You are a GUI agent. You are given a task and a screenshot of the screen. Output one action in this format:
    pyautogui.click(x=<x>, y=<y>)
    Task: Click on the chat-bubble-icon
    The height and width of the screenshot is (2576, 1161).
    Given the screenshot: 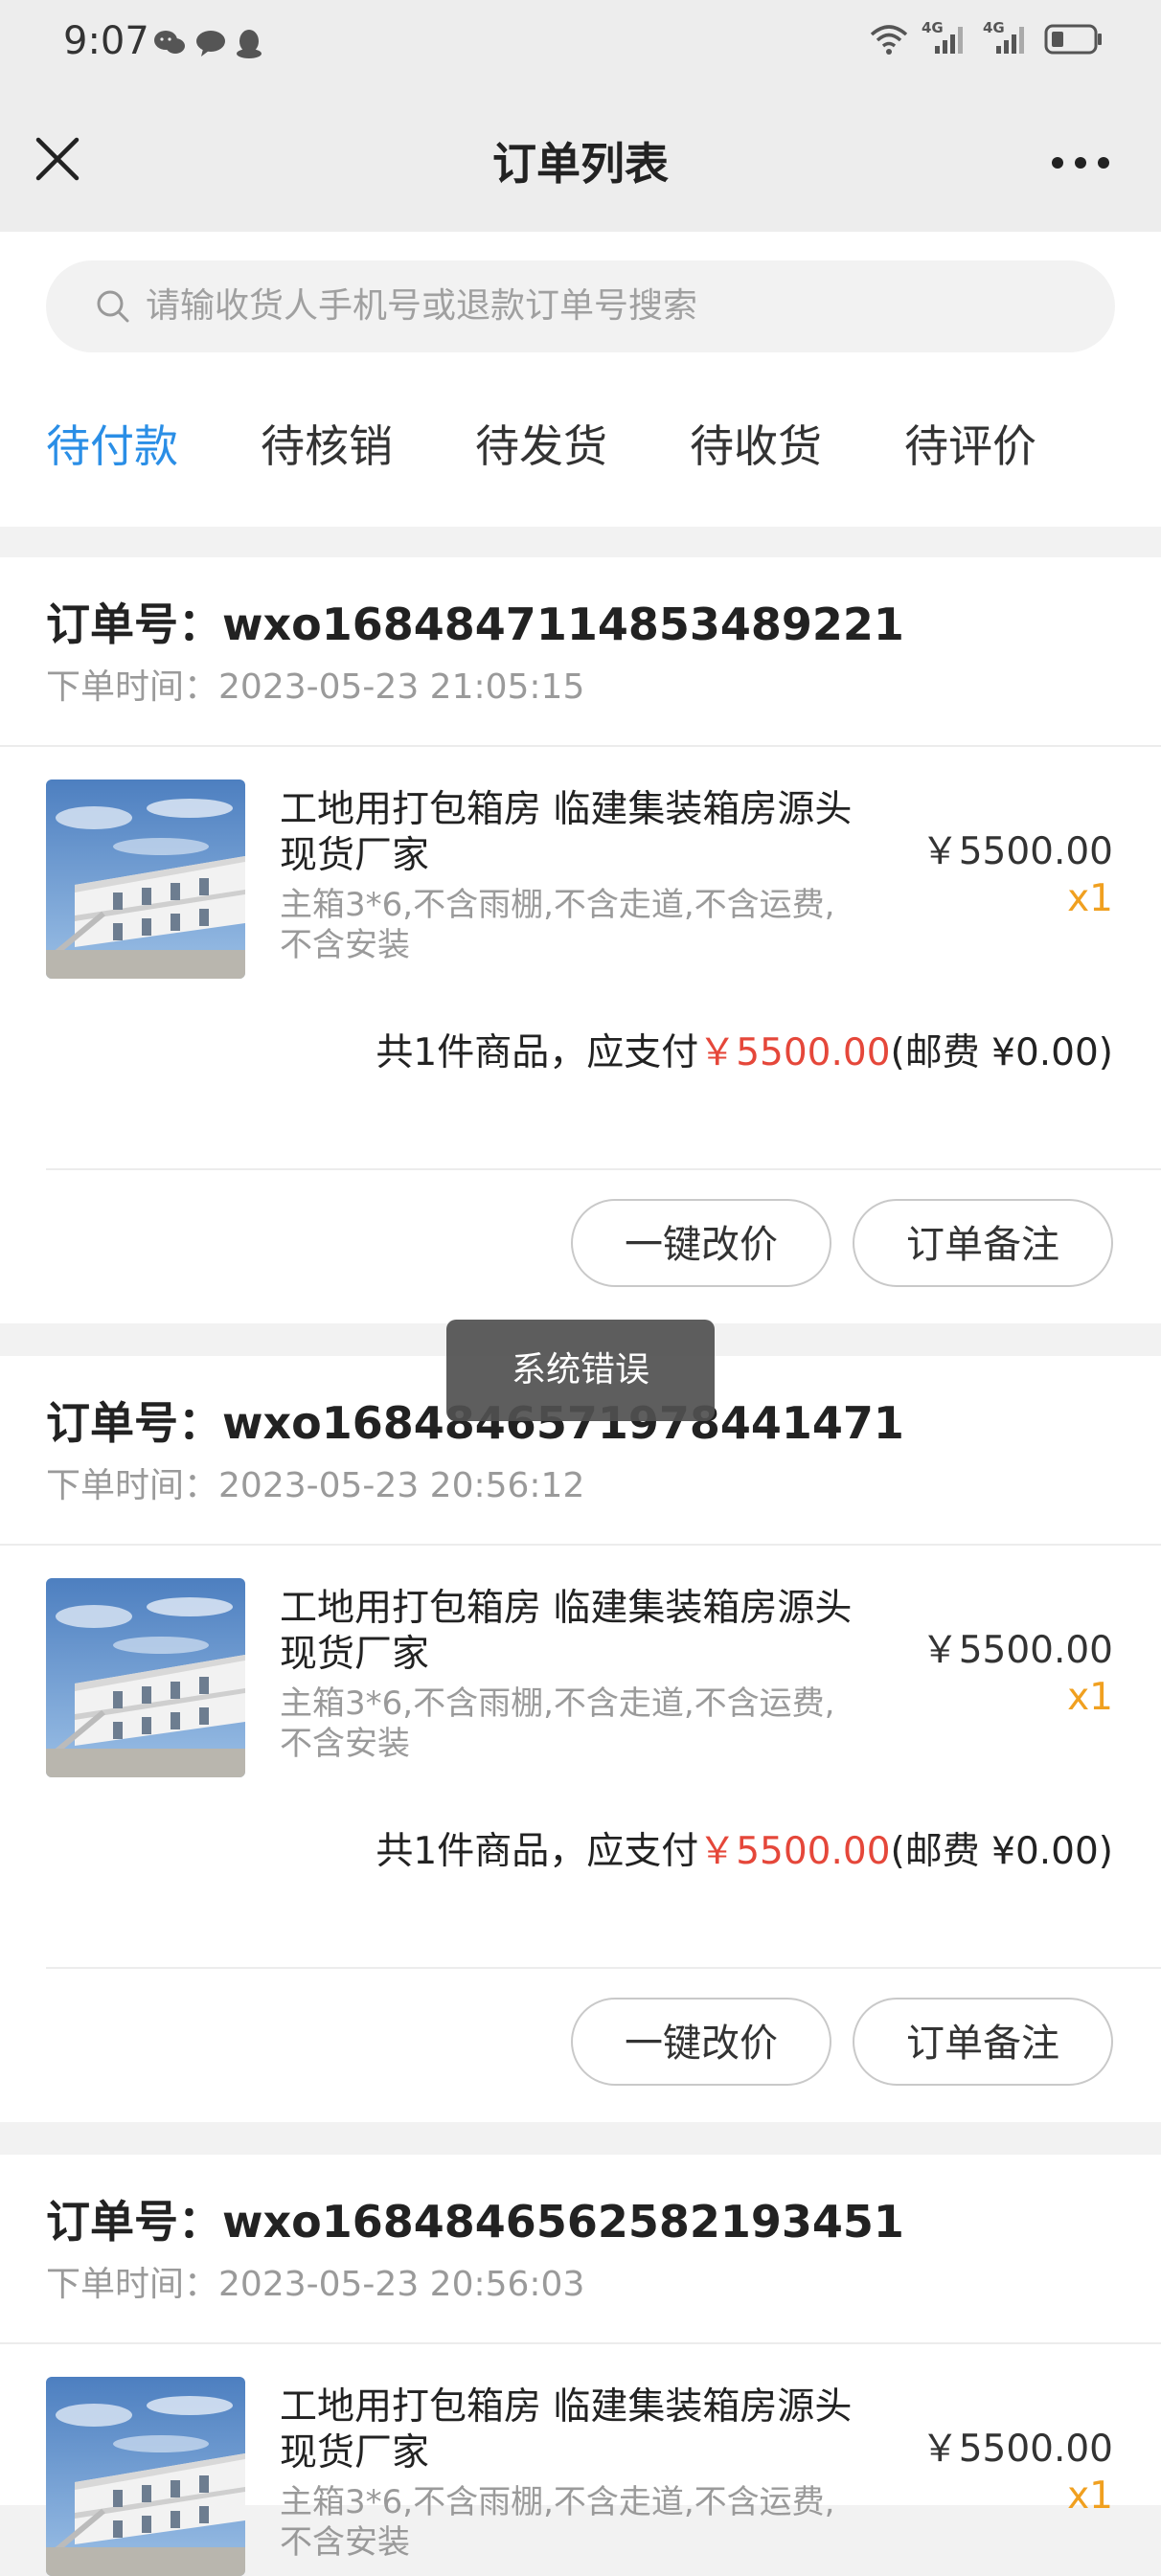 What is the action you would take?
    pyautogui.click(x=210, y=43)
    